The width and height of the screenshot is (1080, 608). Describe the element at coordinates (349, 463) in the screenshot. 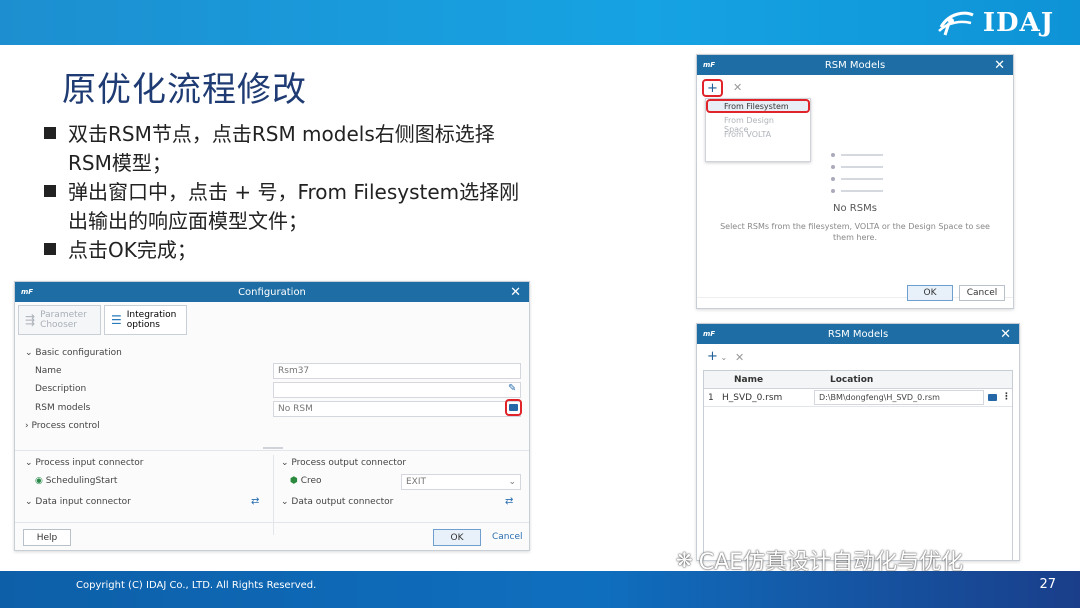

I see `process-output-connector-label: Process output connector` at that location.